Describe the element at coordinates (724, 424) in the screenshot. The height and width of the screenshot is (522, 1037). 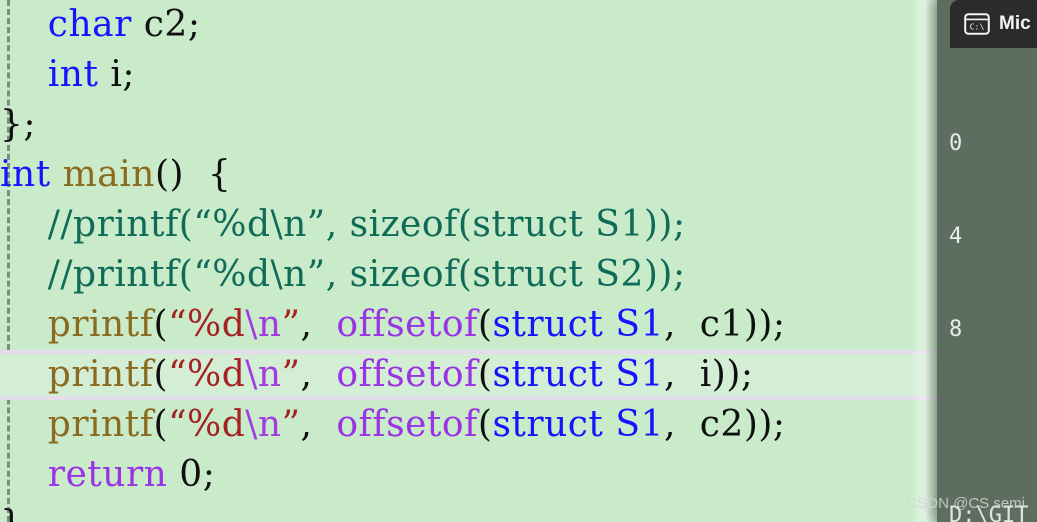
I see `code-token-plain: , c2));` at that location.